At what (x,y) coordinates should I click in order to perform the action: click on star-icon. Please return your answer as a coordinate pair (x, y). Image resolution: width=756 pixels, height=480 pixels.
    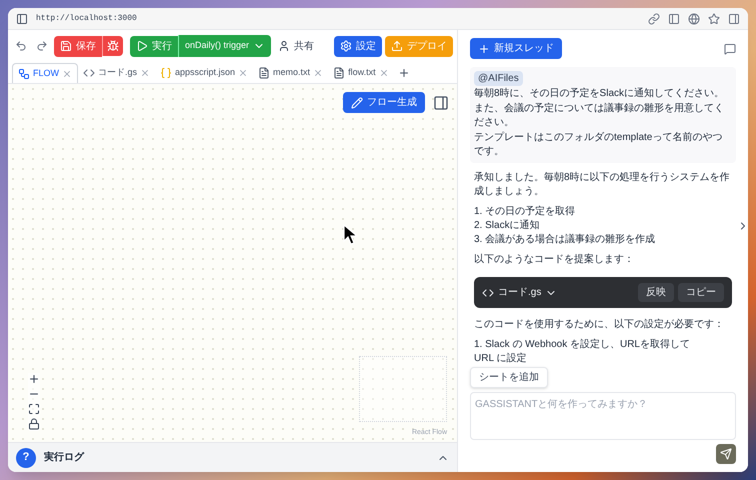
    Looking at the image, I should click on (714, 18).